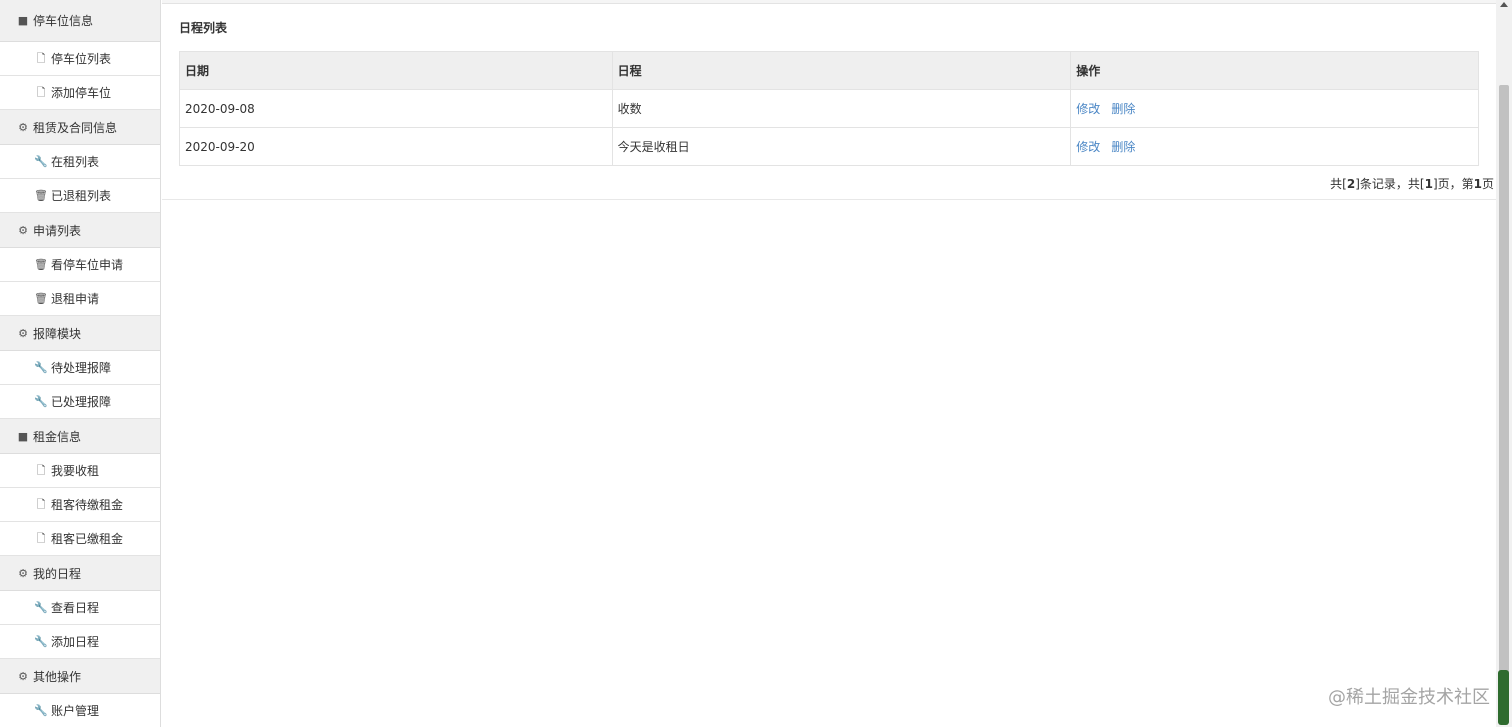 This screenshot has width=1512, height=727. Describe the element at coordinates (57, 676) in the screenshot. I see `sidebar-group-label: 其他操作` at that location.